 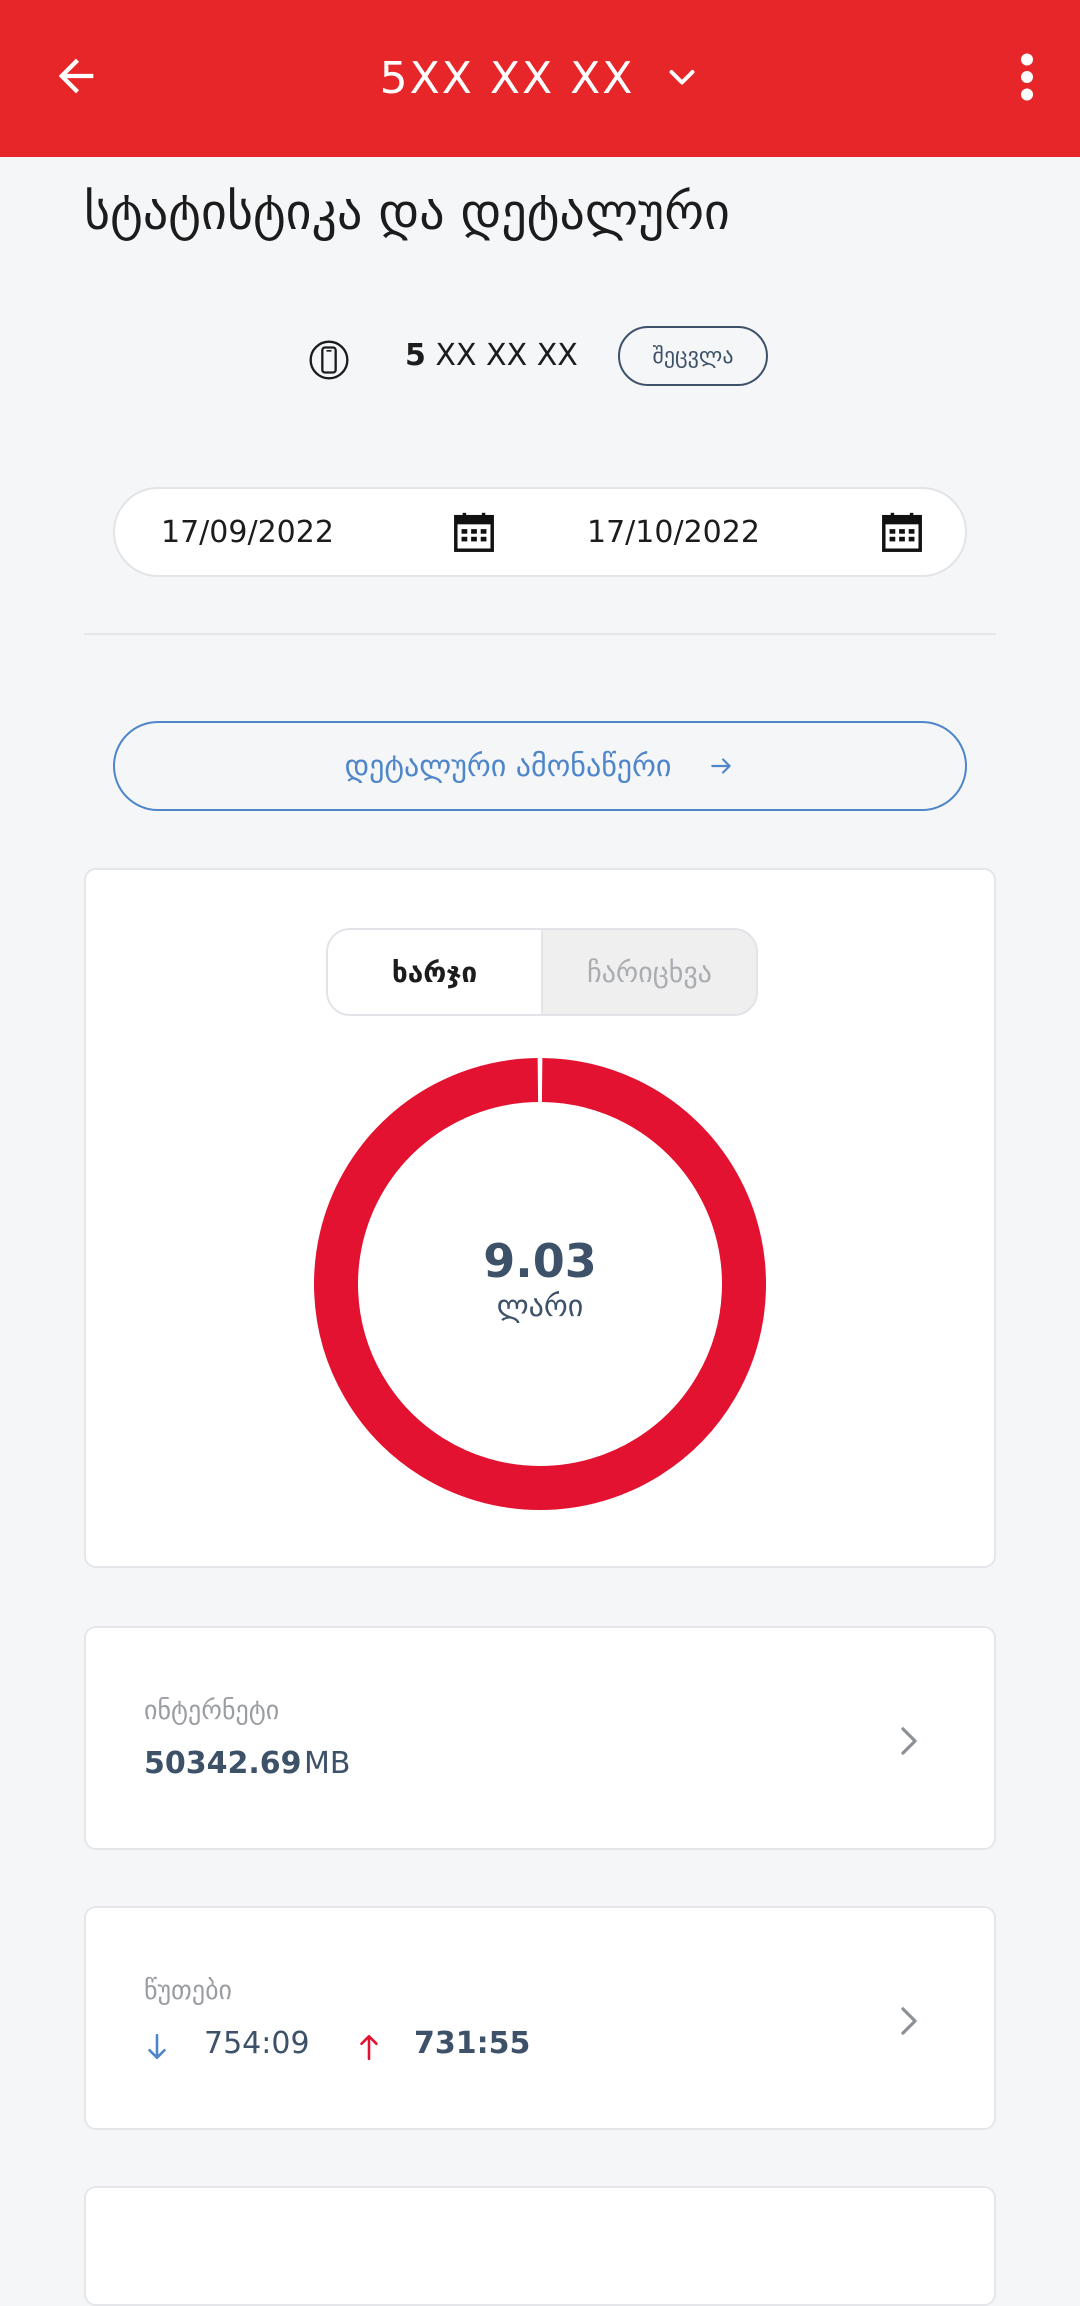 I want to click on detailed-statement-button: დეტალური ამონაწერი, so click(x=540, y=766).